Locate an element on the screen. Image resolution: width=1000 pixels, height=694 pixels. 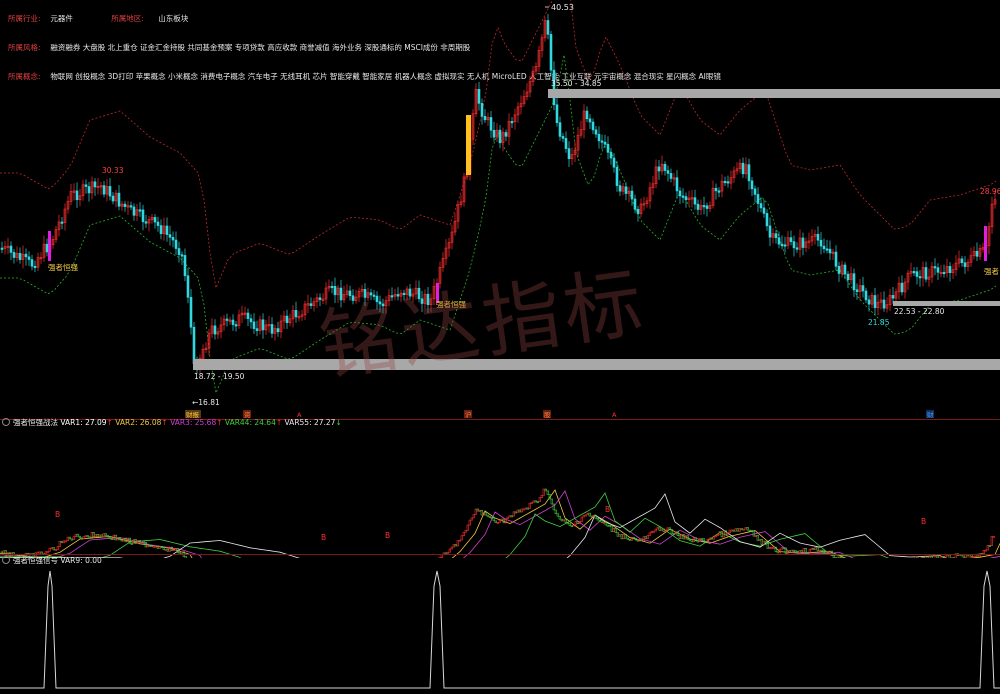
var55-line is located at coordinates (473, 525).